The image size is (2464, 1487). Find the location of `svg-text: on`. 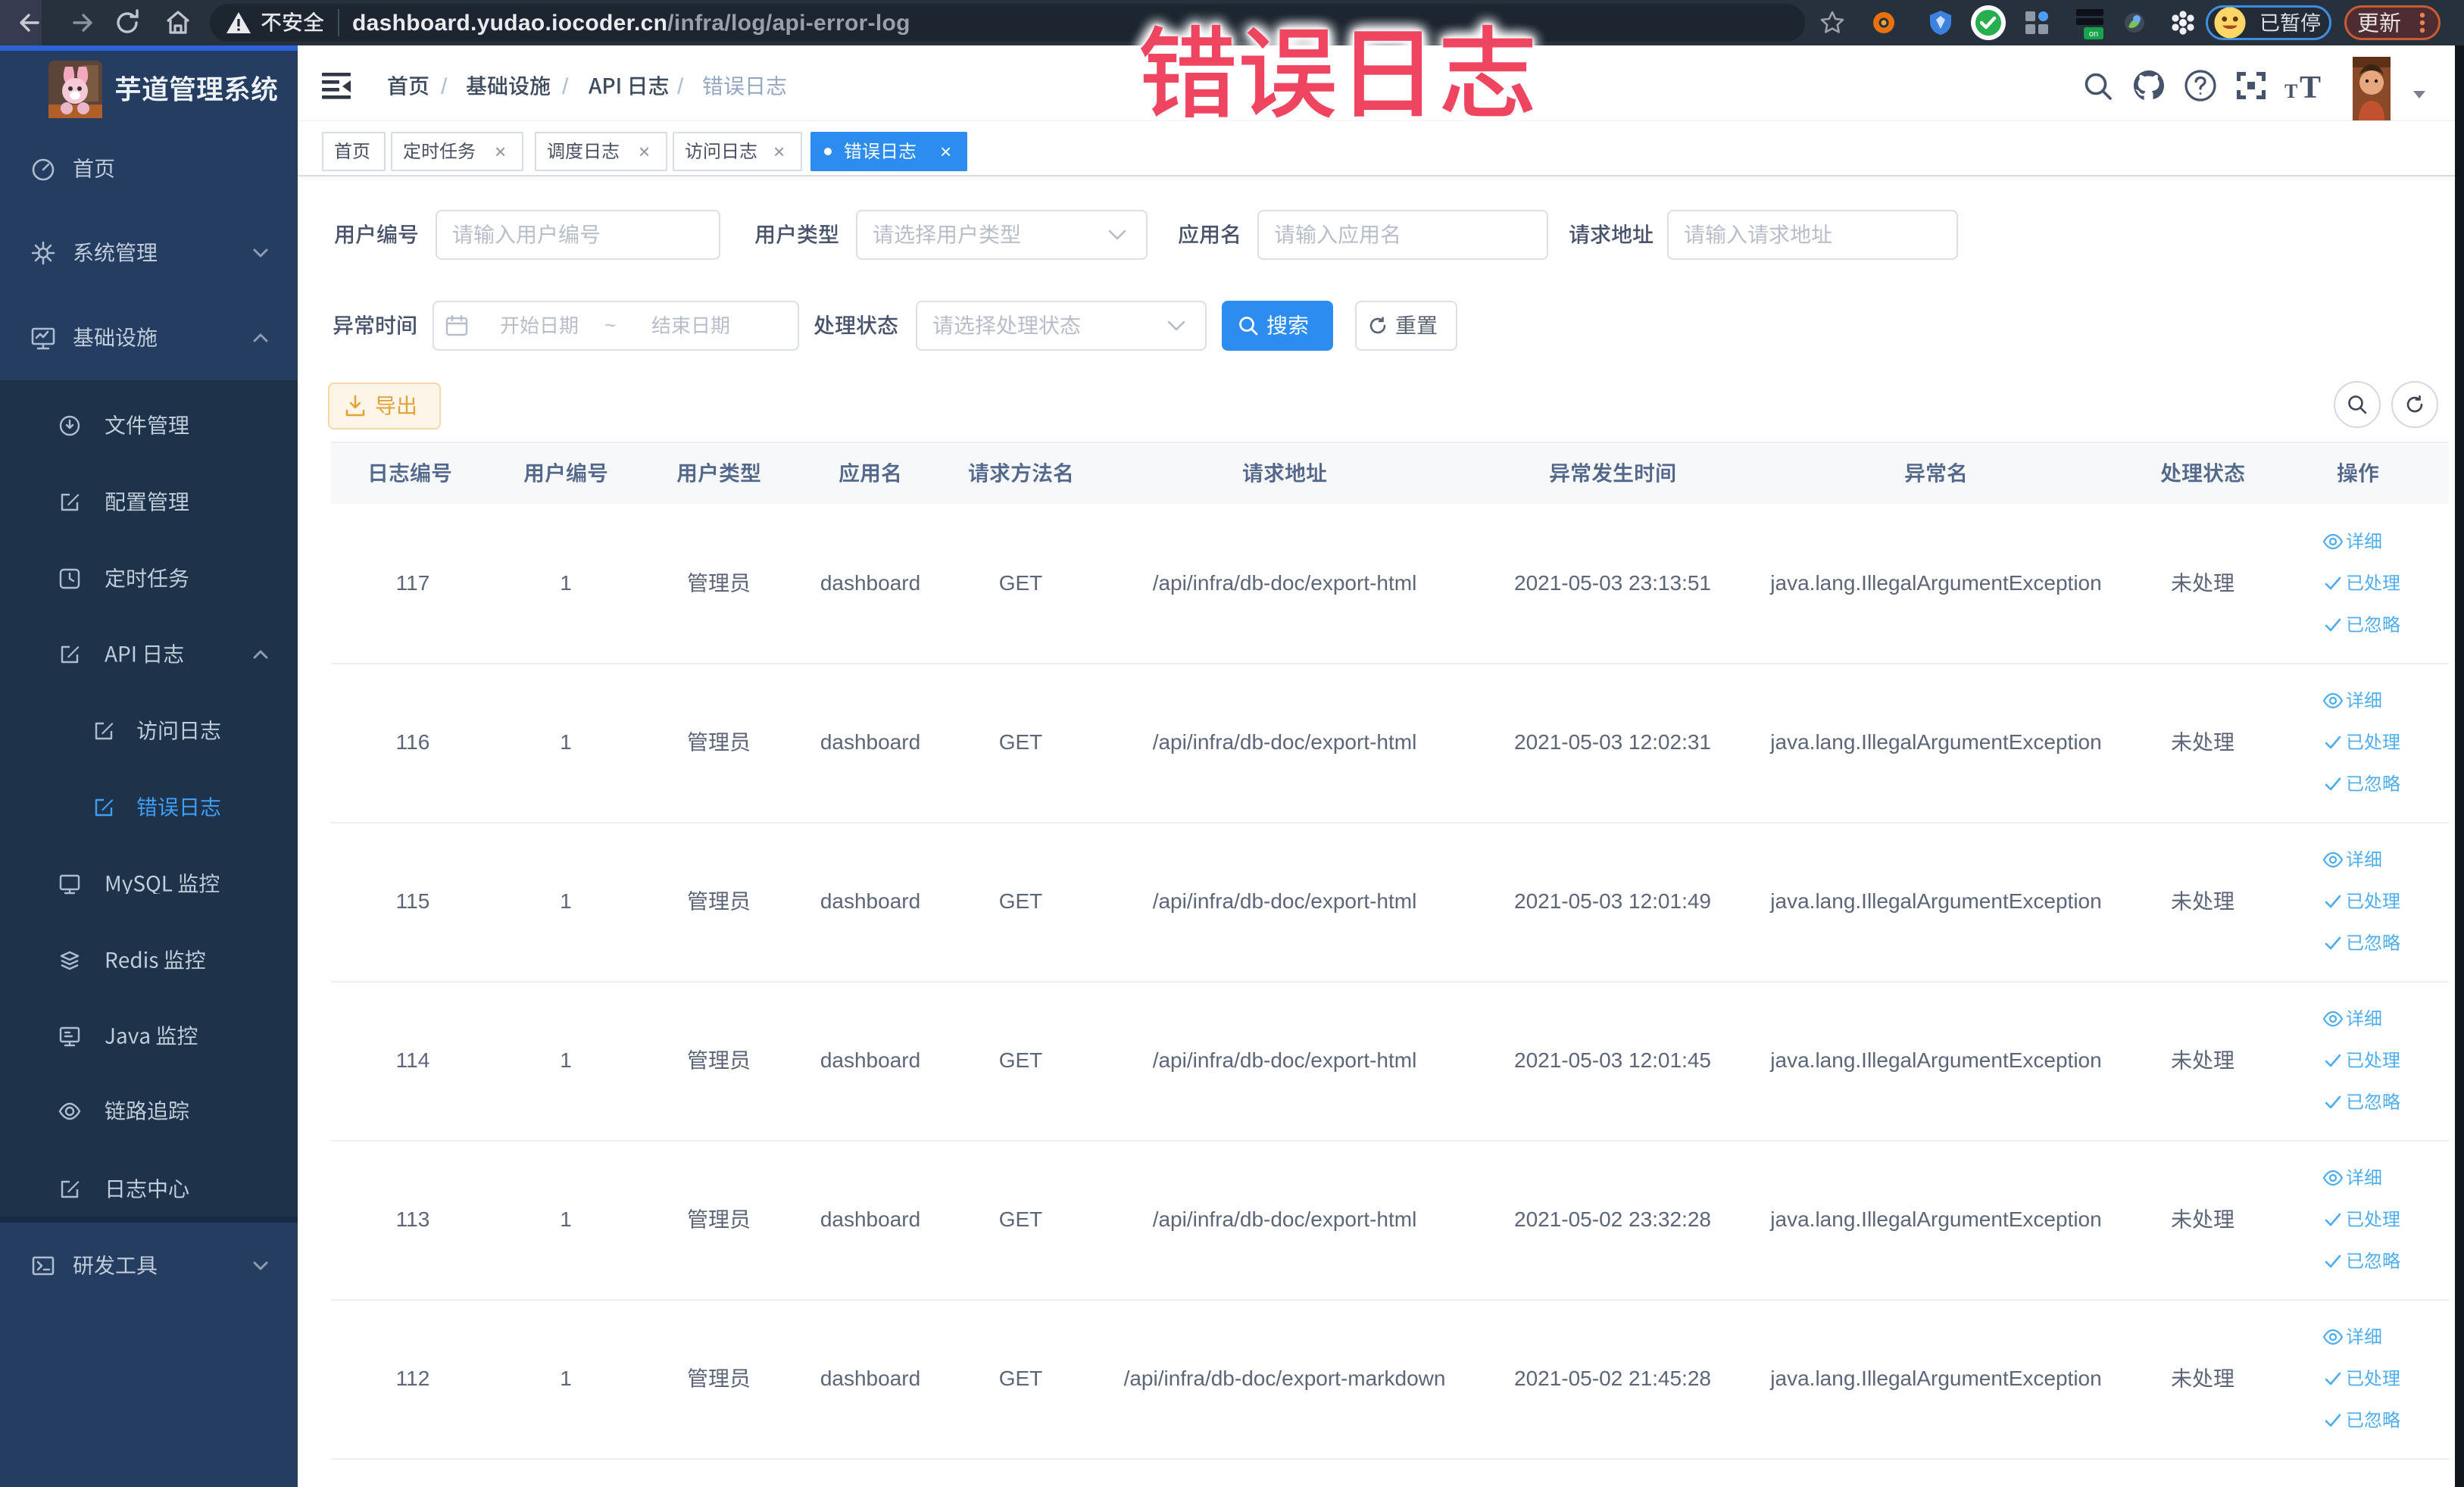

svg-text: on is located at coordinates (2093, 34).